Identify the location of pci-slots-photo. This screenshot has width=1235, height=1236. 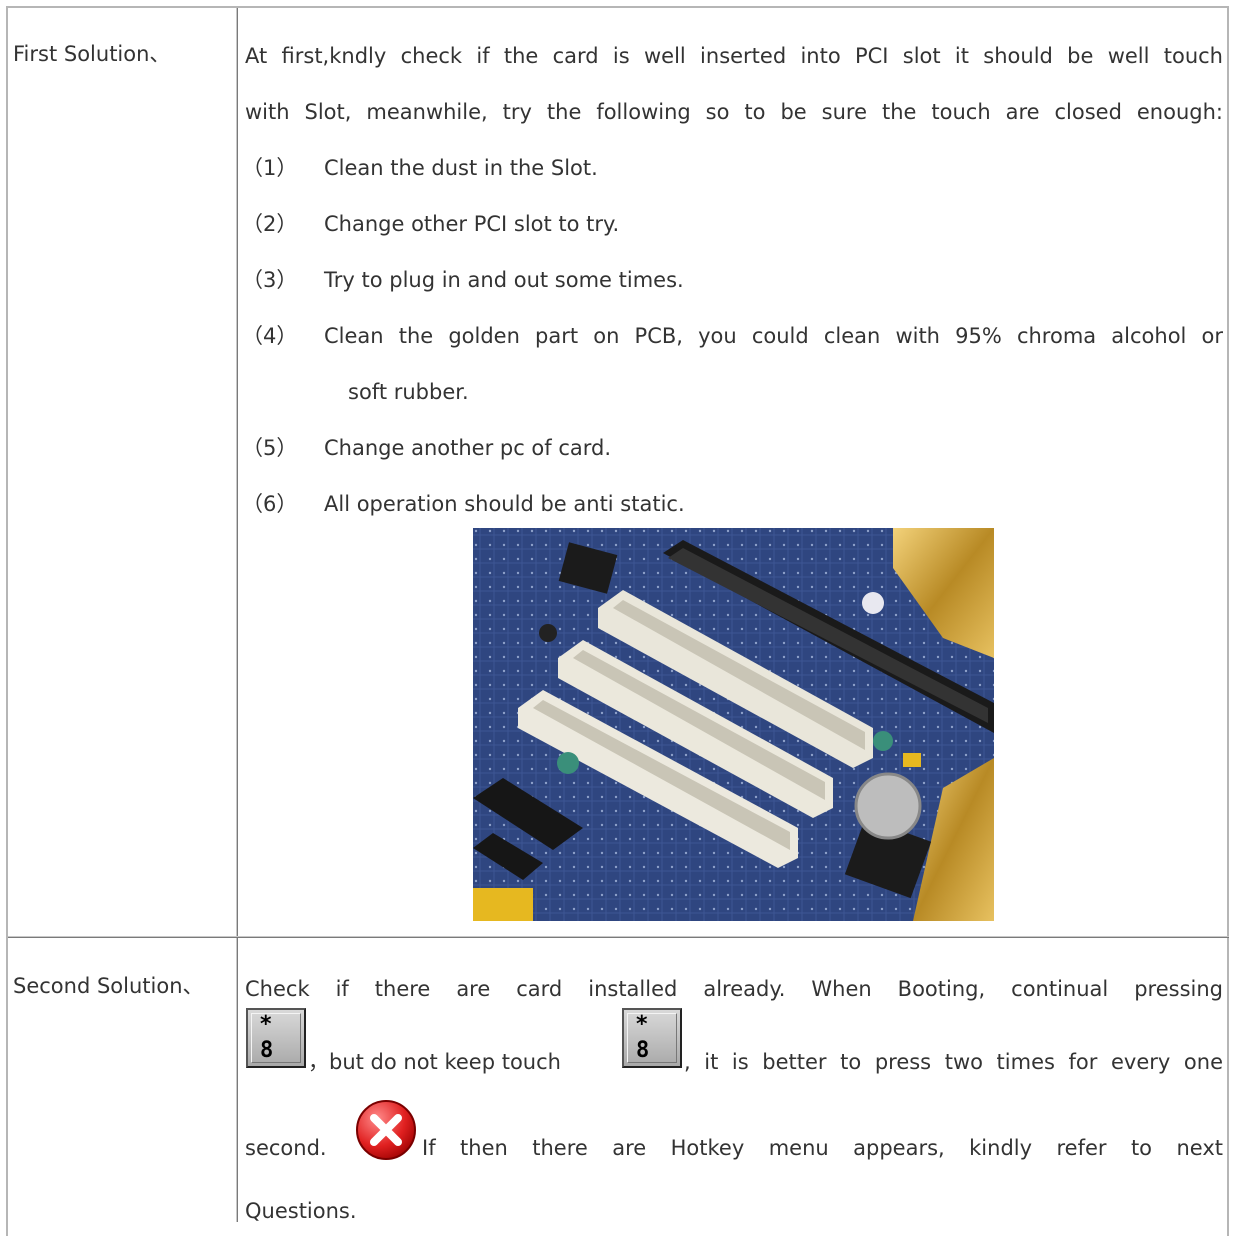
(733, 724).